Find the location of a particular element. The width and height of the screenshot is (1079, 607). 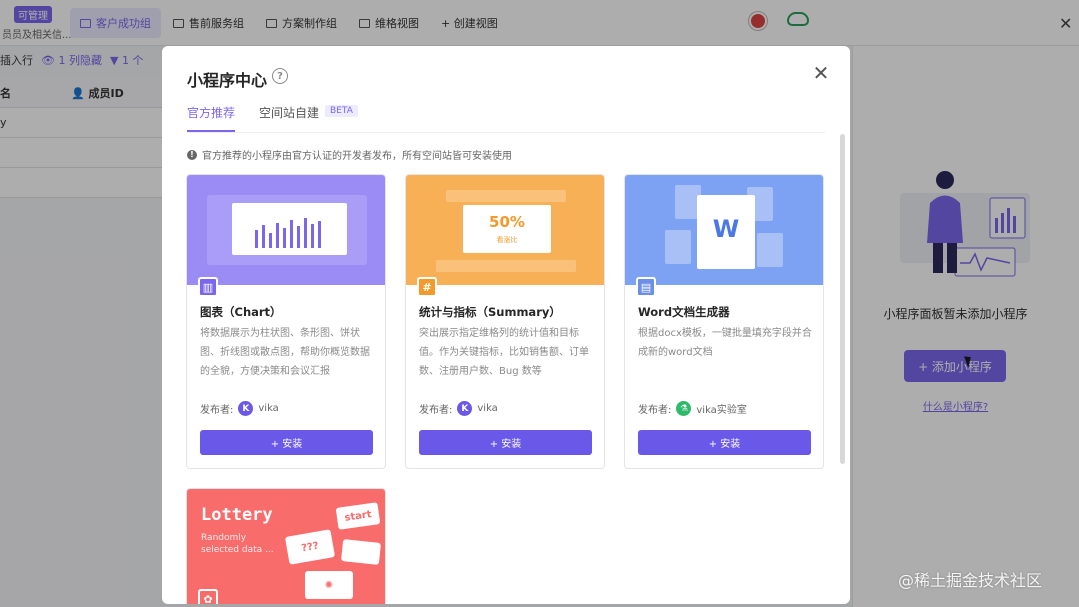

card-banner: W is located at coordinates (724, 230).